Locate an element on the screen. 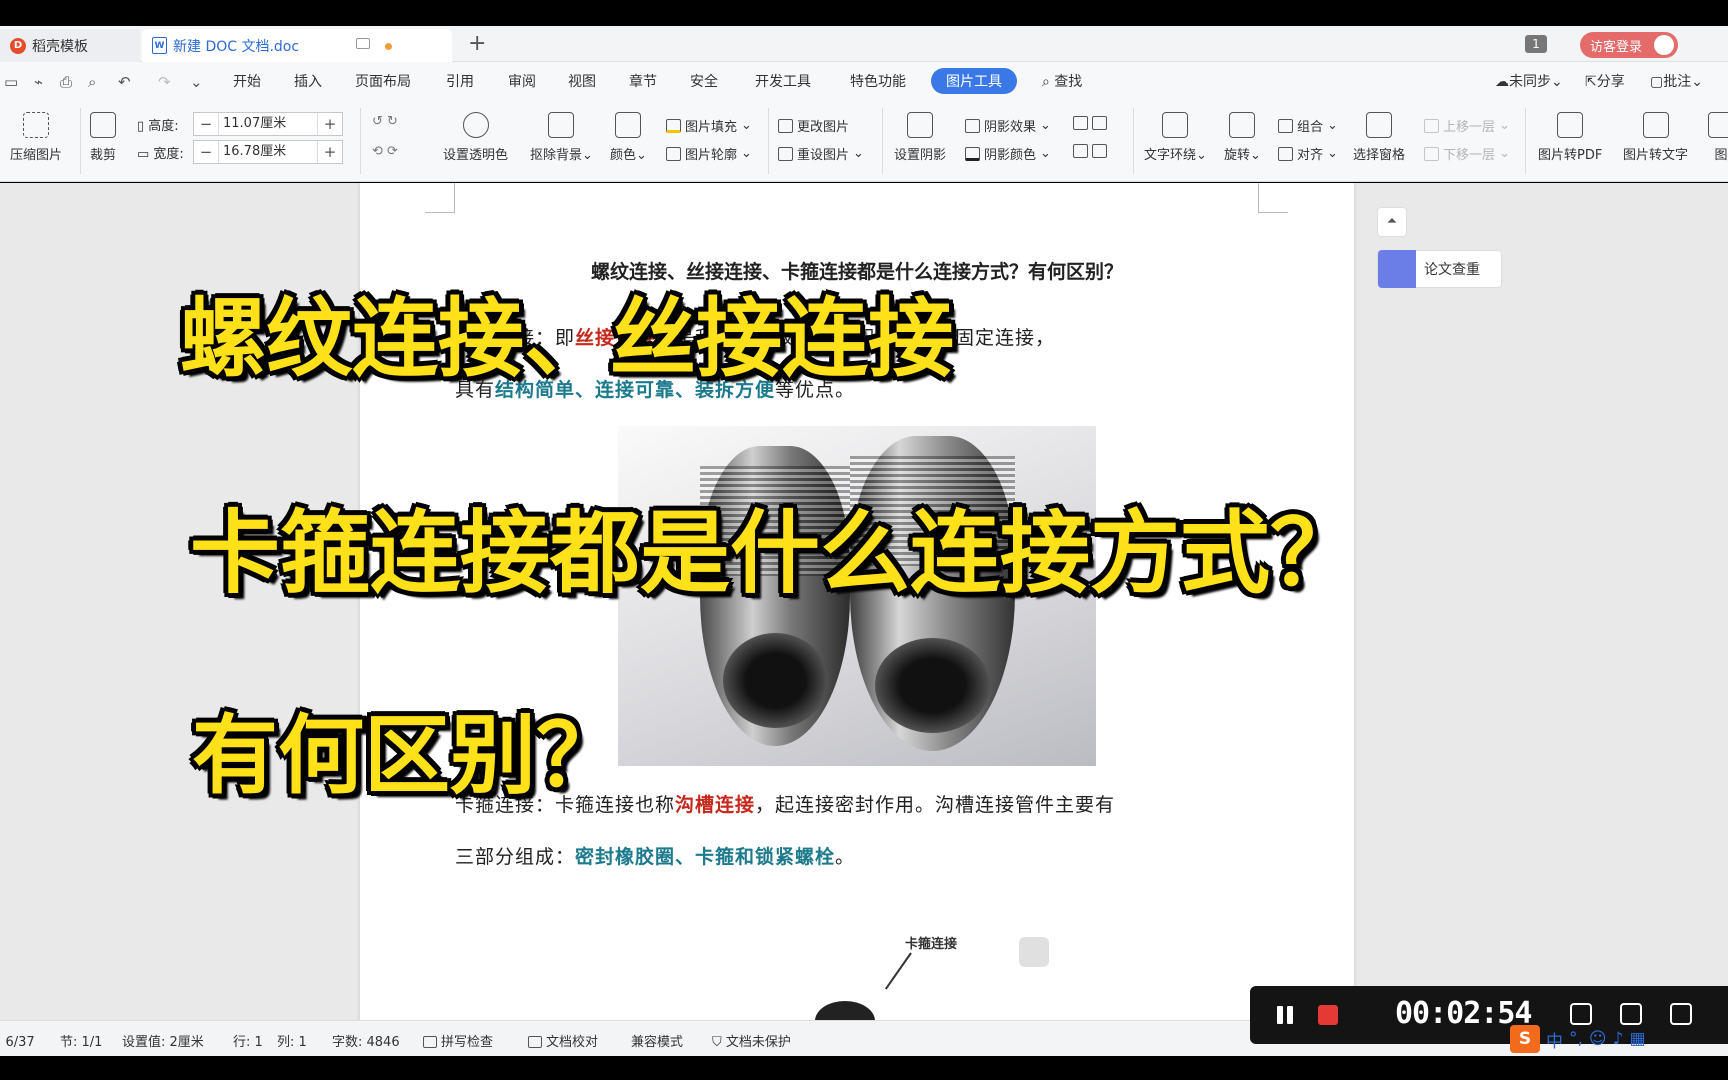  picture-to-pdf-button: 图片转PDF is located at coordinates (1570, 137).